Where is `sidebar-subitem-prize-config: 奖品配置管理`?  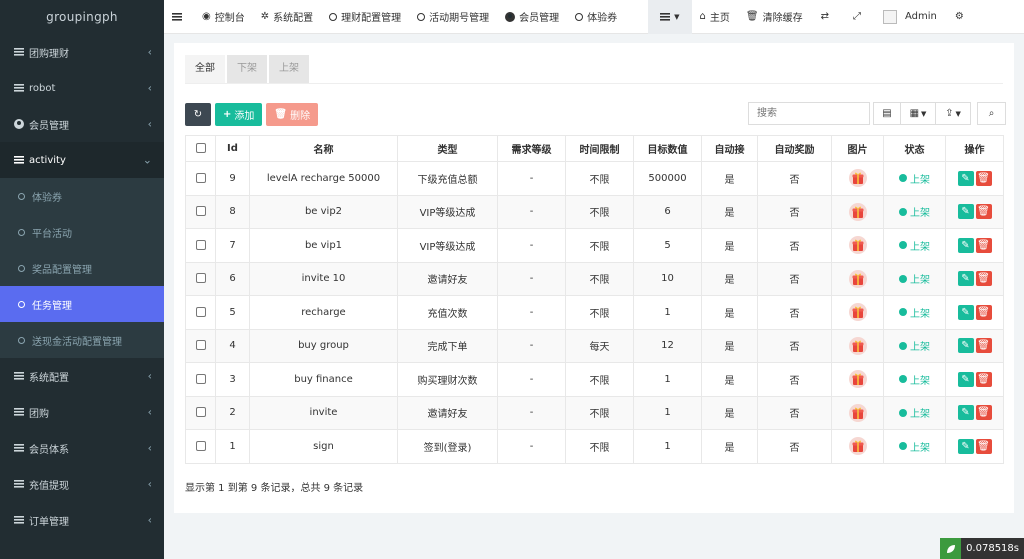
sidebar-subitem-prize-config: 奖品配置管理 is located at coordinates (82, 268).